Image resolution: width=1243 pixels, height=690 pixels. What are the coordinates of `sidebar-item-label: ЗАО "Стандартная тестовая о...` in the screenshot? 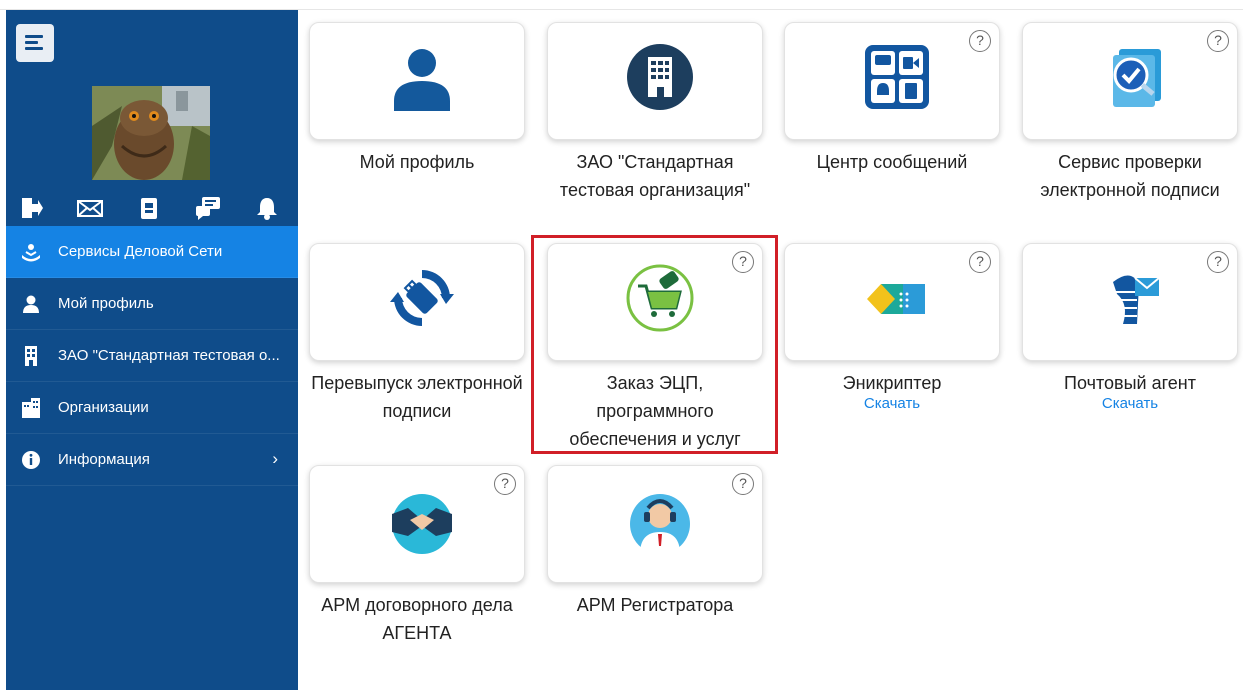 It's located at (169, 355).